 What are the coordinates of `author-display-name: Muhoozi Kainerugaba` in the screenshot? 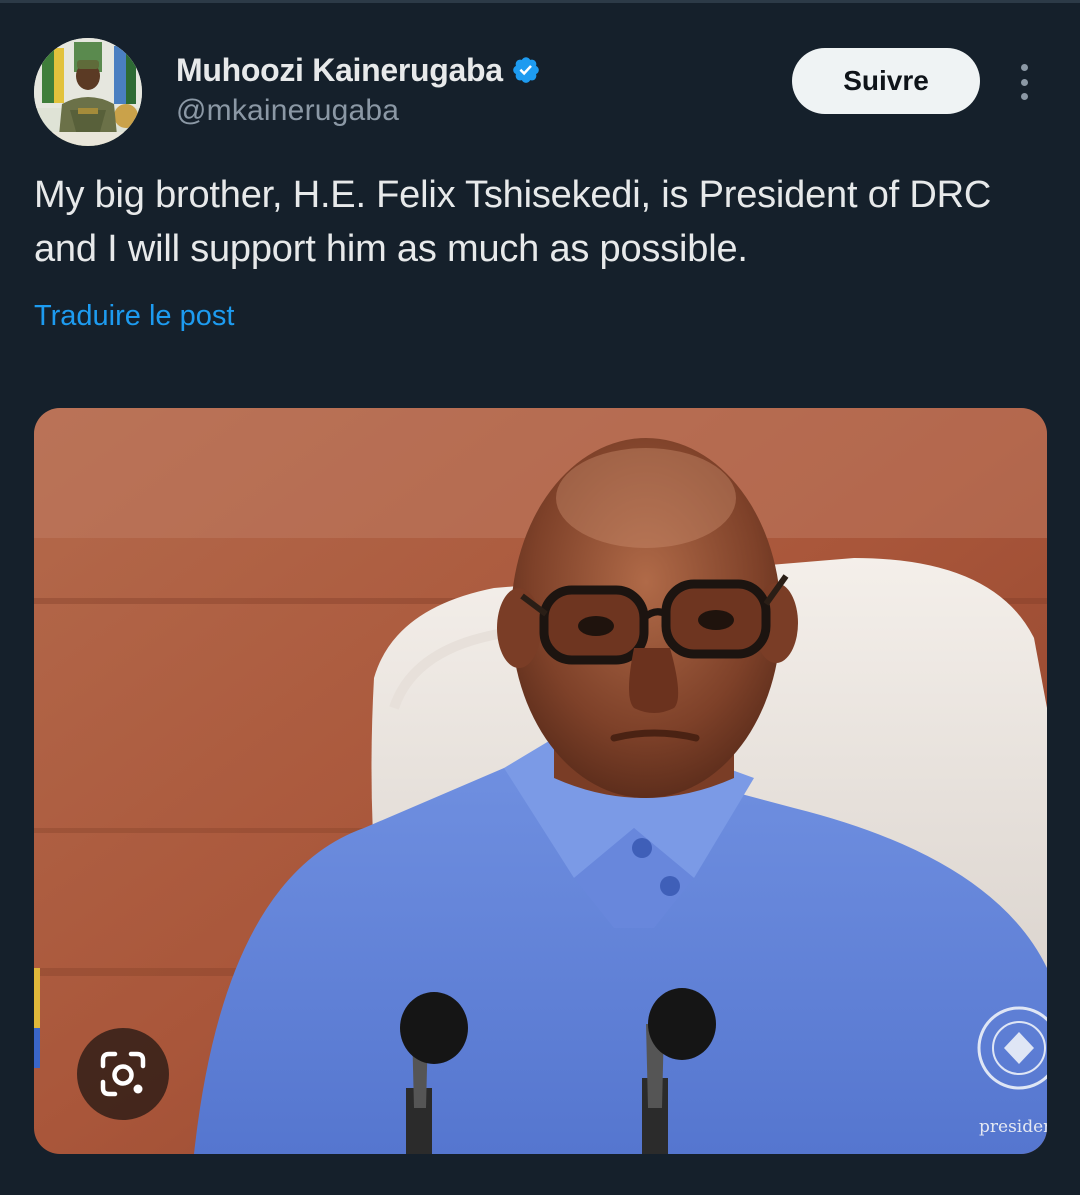 It's located at (339, 70).